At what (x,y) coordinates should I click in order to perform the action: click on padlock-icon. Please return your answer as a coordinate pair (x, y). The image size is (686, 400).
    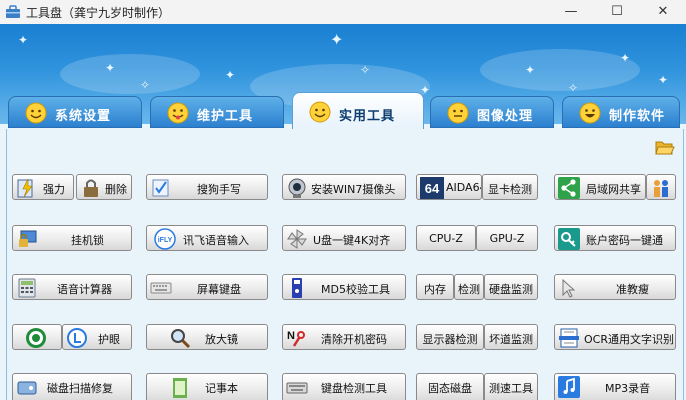
    Looking at the image, I should click on (91, 188).